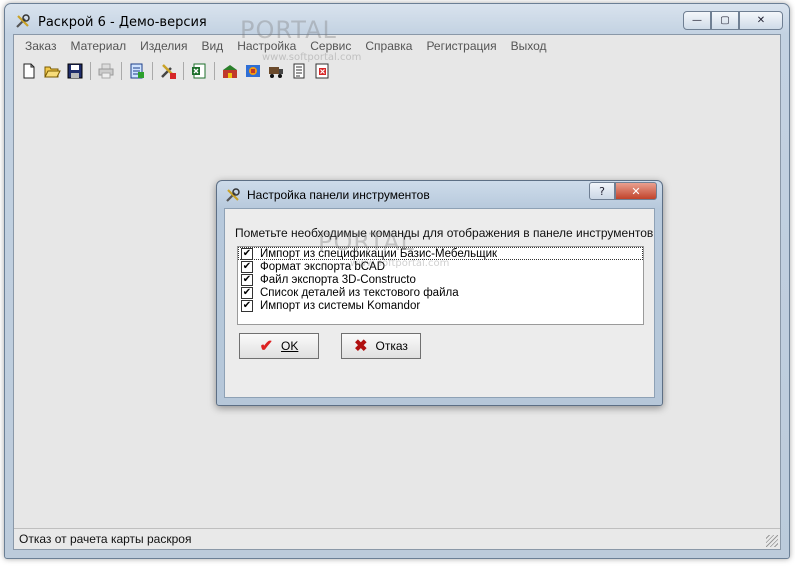 The width and height of the screenshot is (795, 568). I want to click on toolbar, so click(397, 71).